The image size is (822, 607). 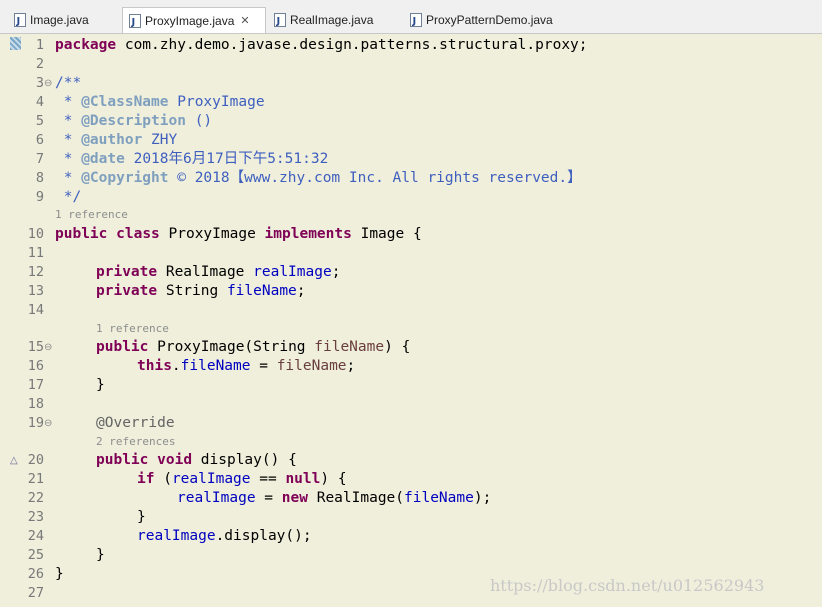 I want to click on tab-proxyimage-java: J ProxyImage.java ✕, so click(x=194, y=20).